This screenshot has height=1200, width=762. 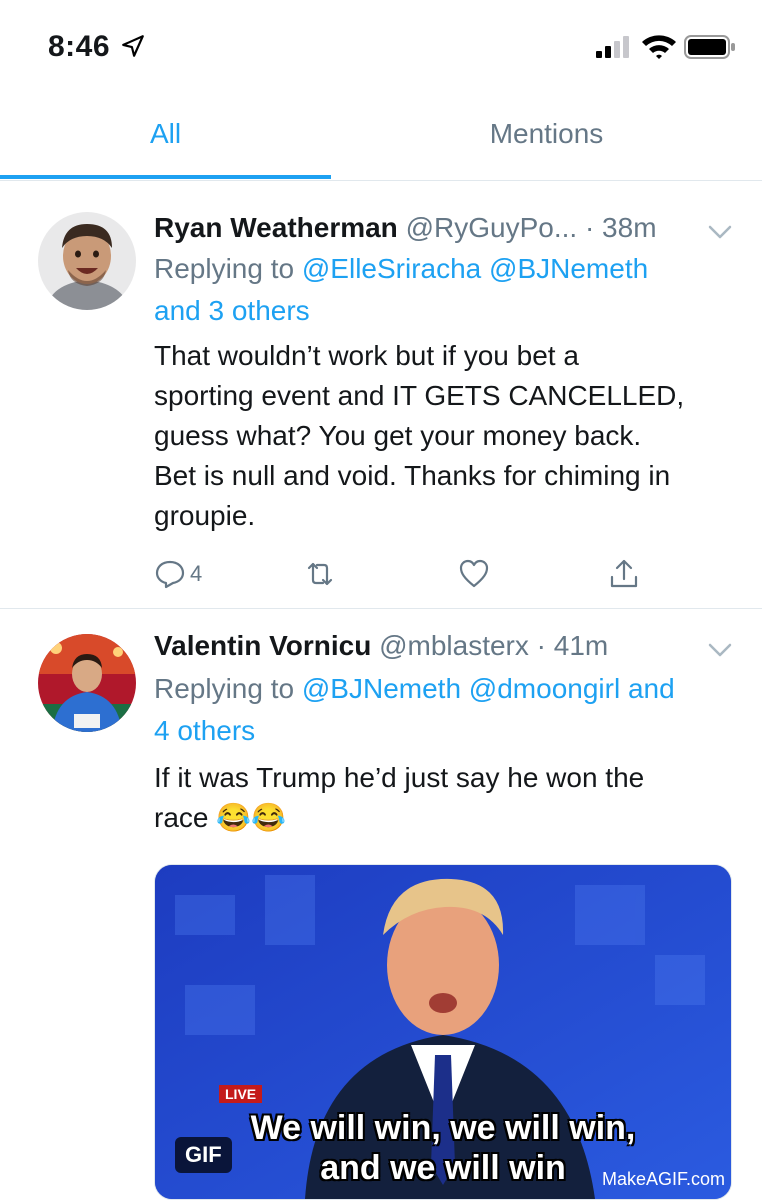 I want to click on tweet-text-line: guess what? You get your money back., so click(x=398, y=435).